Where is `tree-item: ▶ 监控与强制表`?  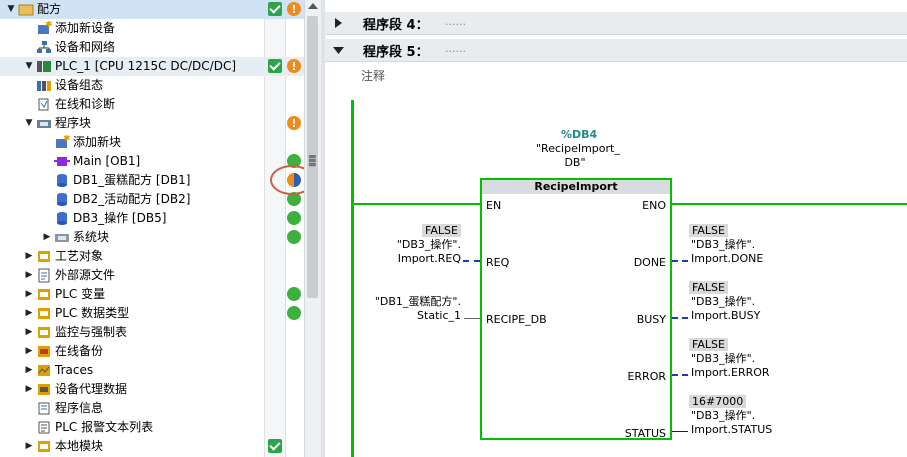
tree-item: ▶ 监控与强制表 is located at coordinates (152, 332).